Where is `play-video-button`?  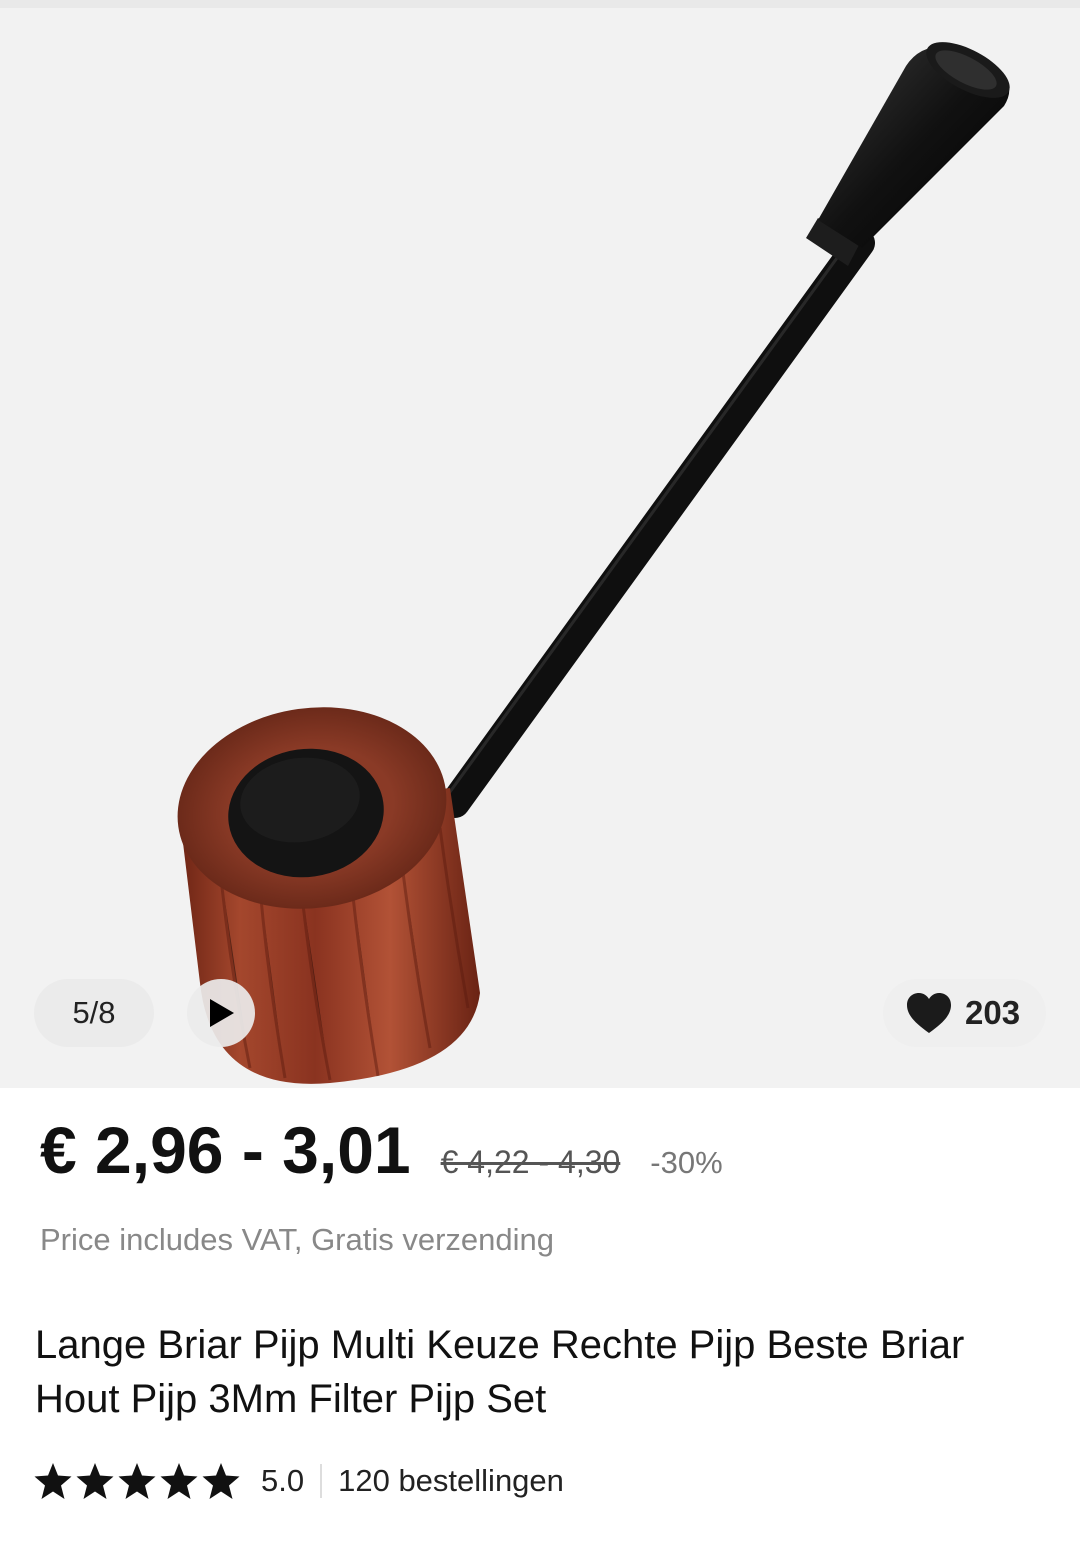 play-video-button is located at coordinates (221, 1013).